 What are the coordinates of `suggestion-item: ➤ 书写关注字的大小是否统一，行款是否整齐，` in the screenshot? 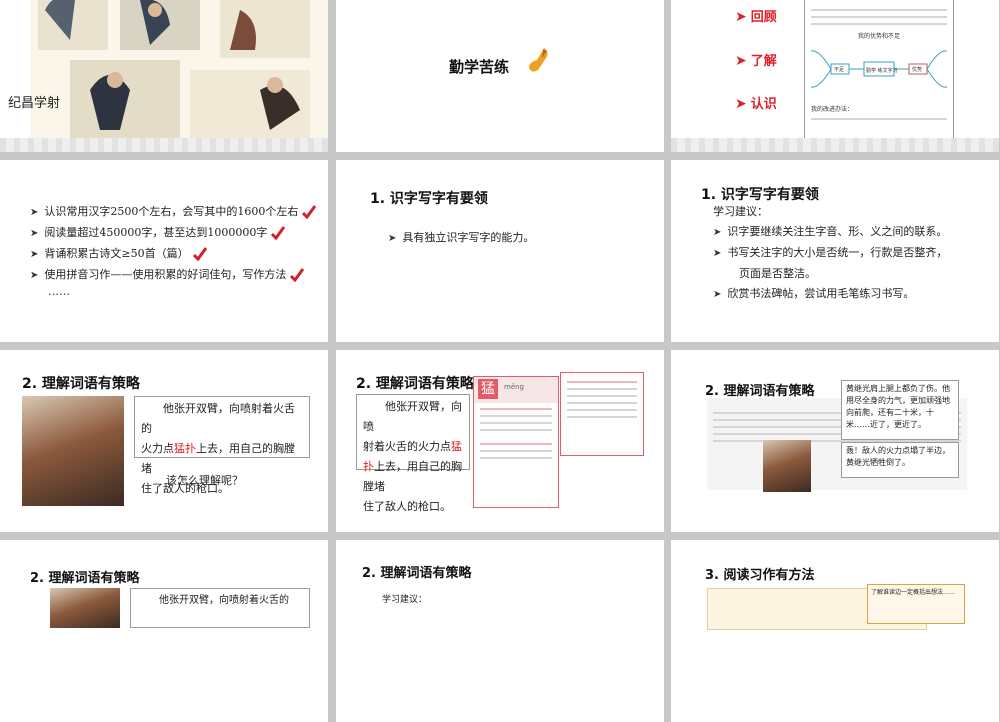 It's located at (830, 252).